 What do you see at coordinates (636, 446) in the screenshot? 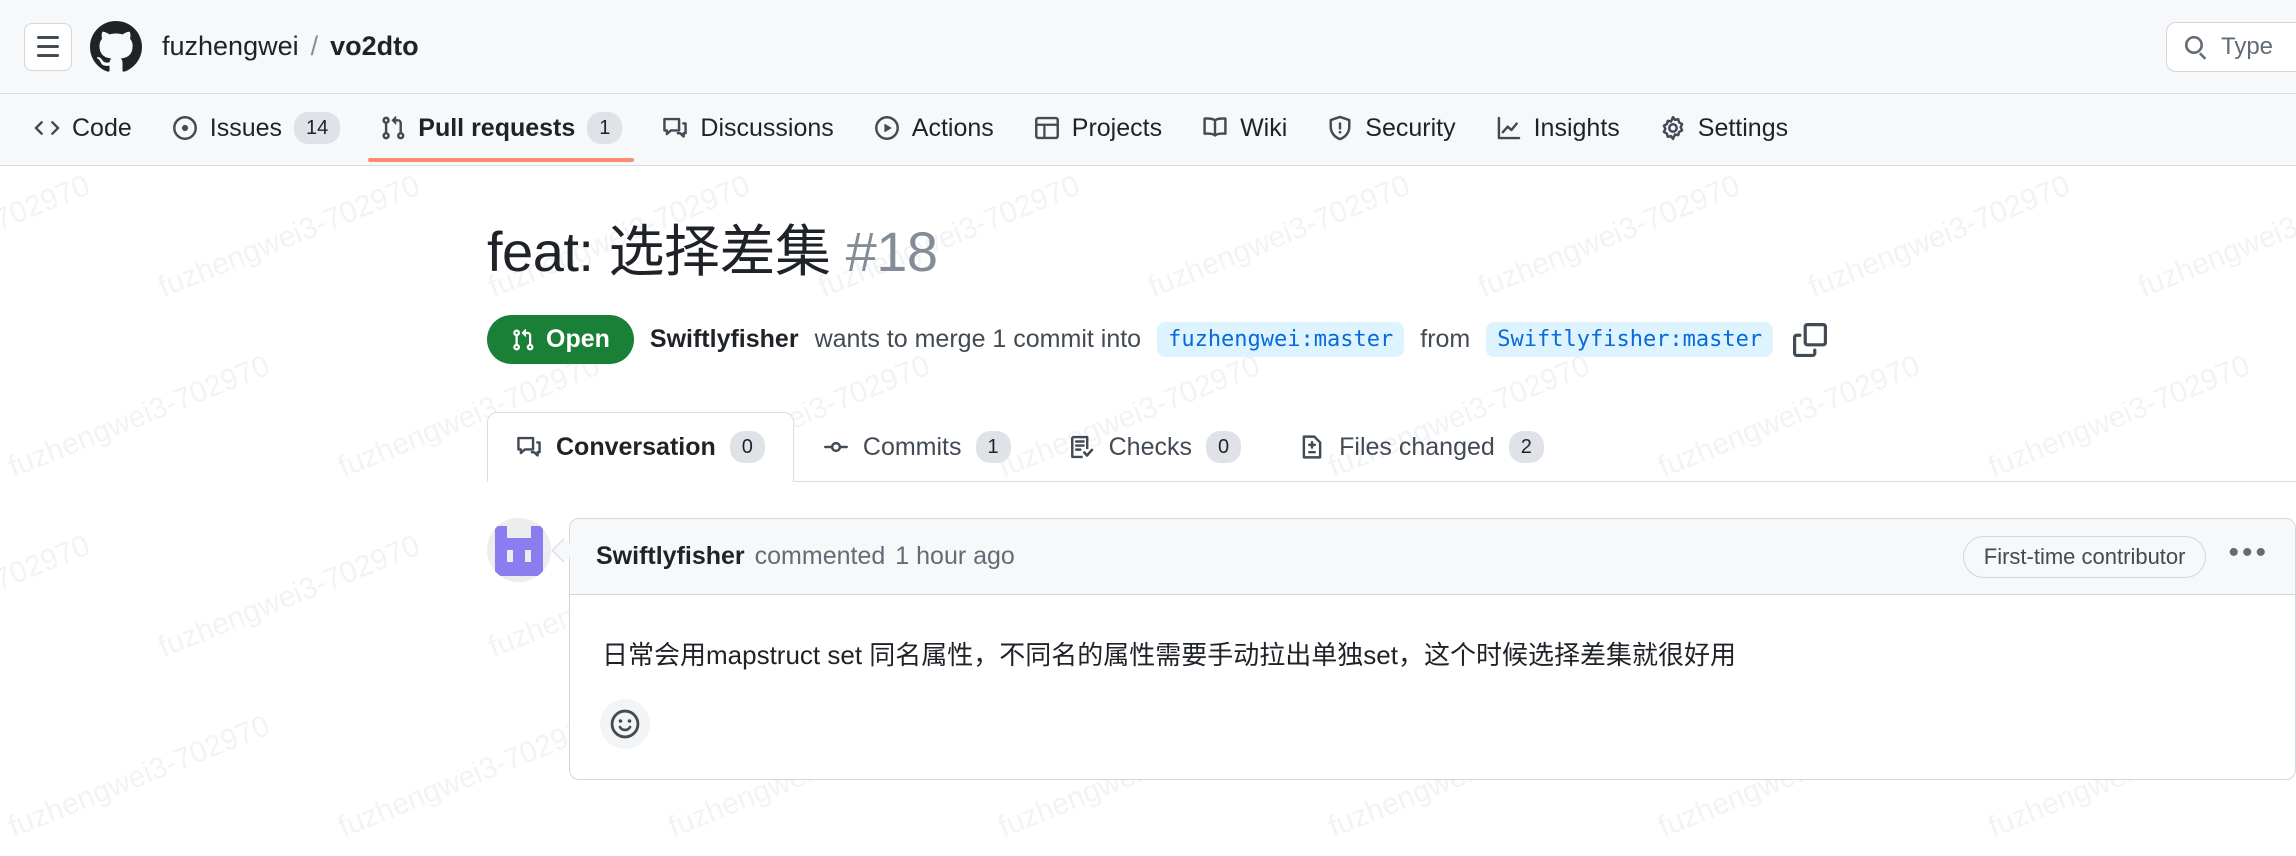
I see `tab-label: Conversation` at bounding box center [636, 446].